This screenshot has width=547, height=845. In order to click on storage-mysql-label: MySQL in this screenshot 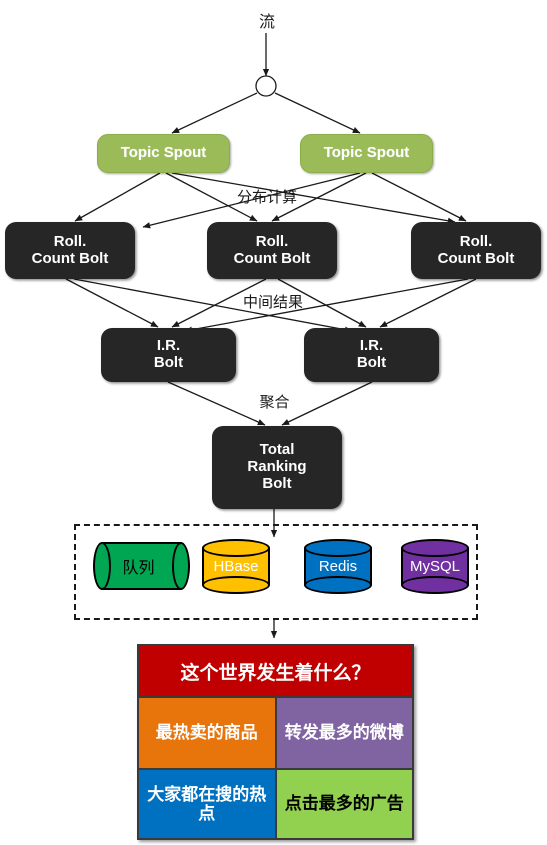, I will do `click(434, 566)`.